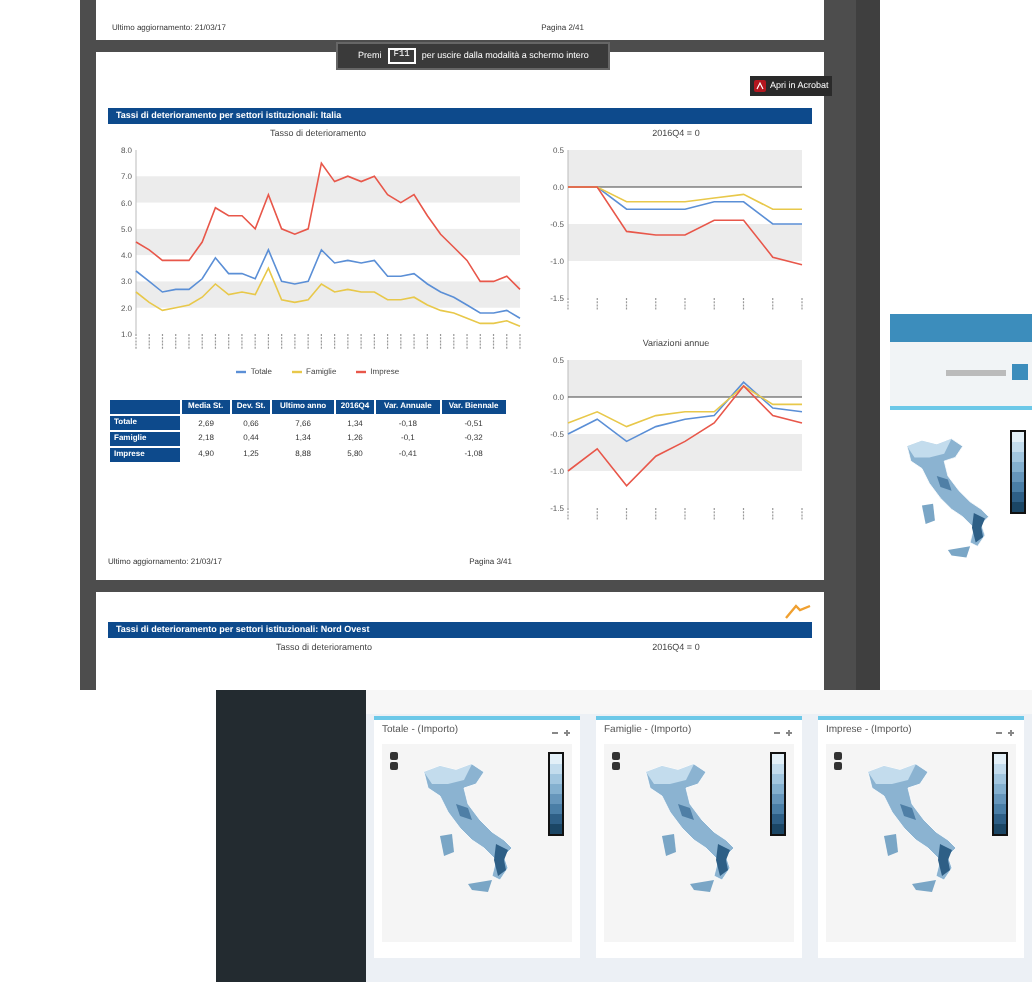  I want to click on pdf-icon, so click(760, 86).